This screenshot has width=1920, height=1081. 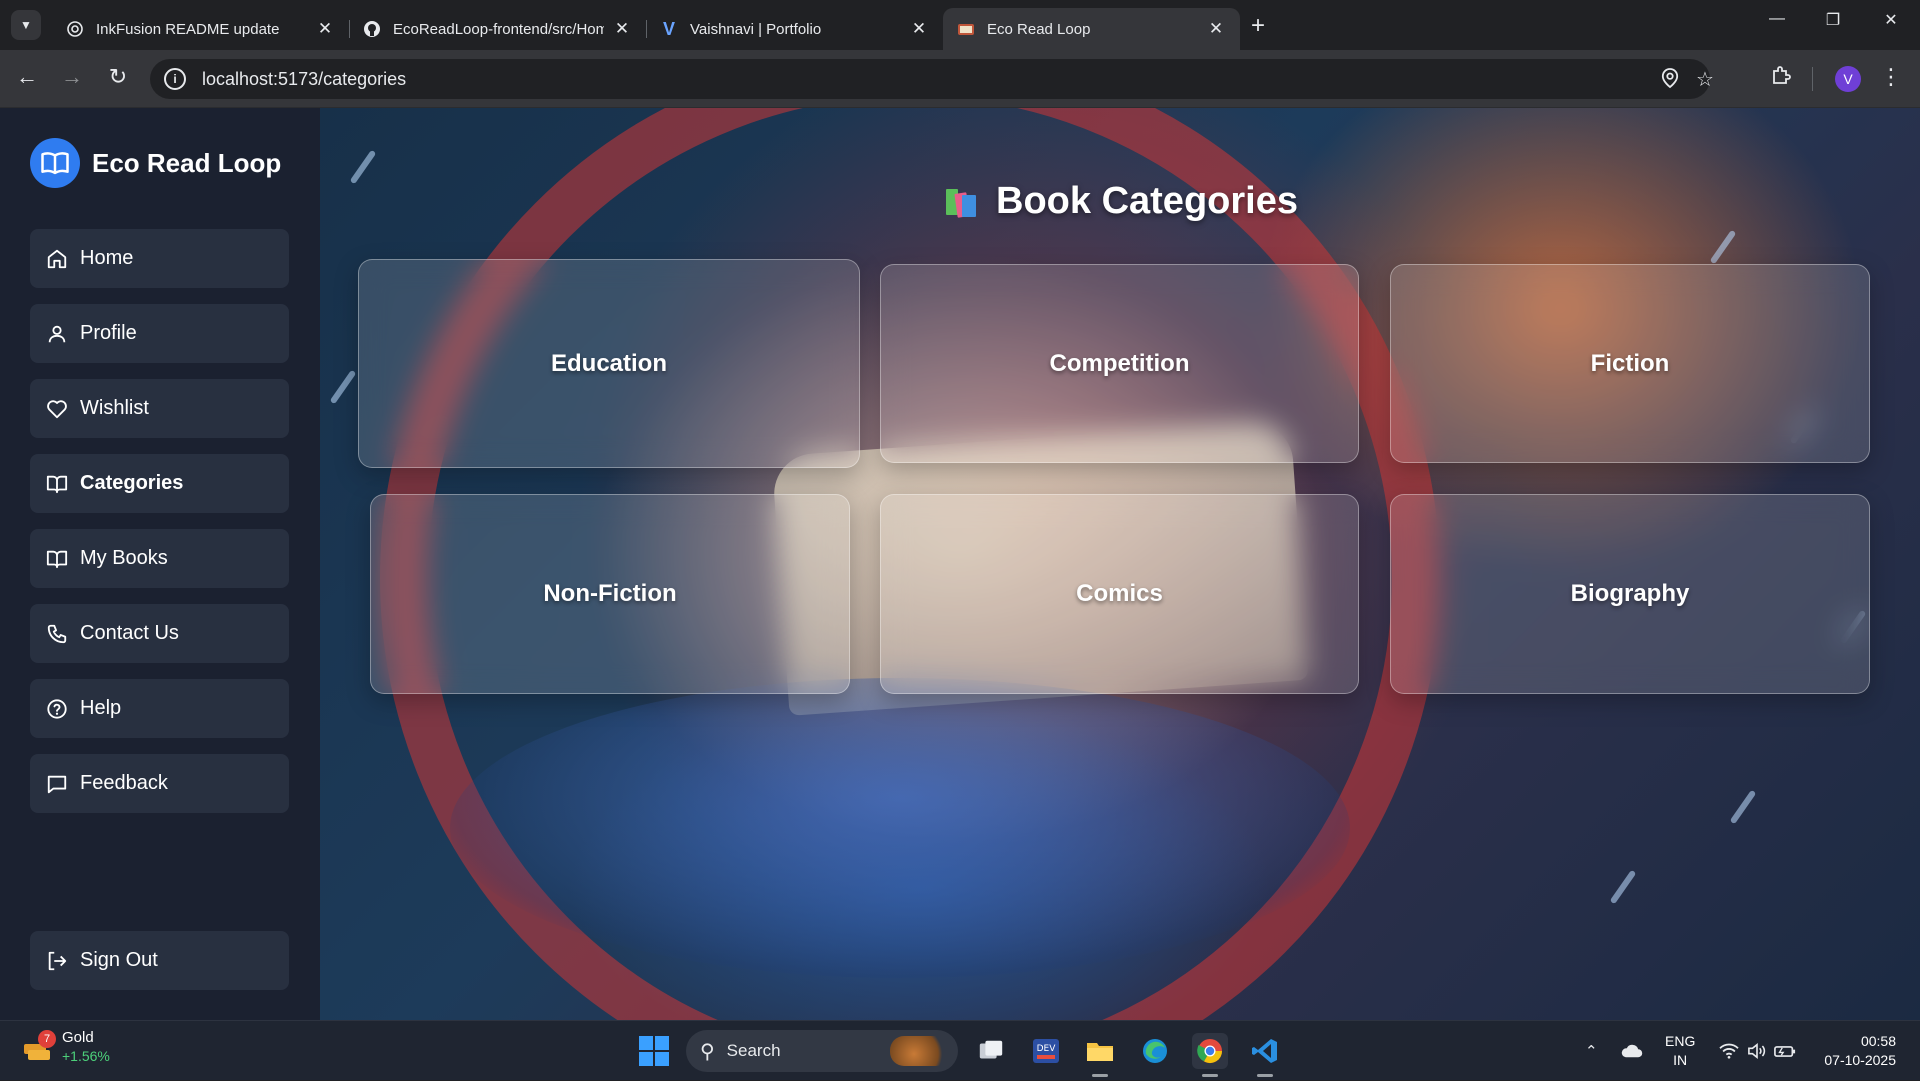 What do you see at coordinates (72, 77) in the screenshot?
I see `forward-arrow-icon: →` at bounding box center [72, 77].